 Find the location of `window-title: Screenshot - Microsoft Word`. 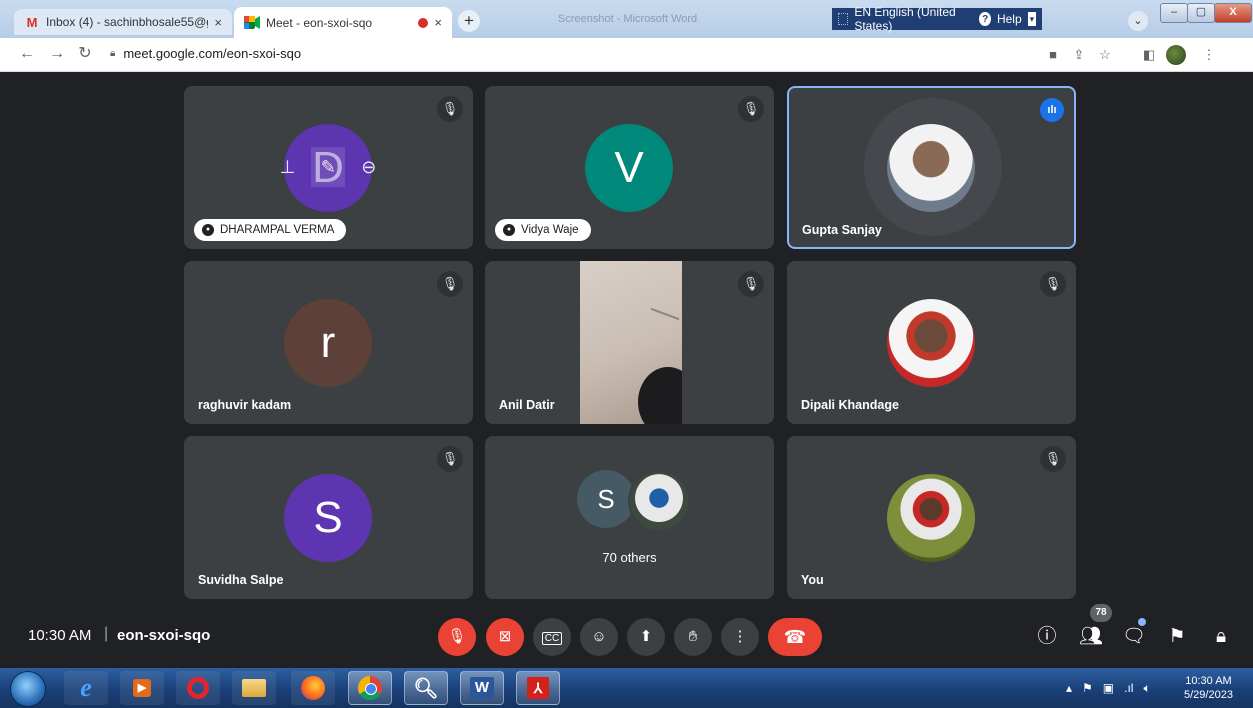

window-title: Screenshot - Microsoft Word is located at coordinates (628, 19).